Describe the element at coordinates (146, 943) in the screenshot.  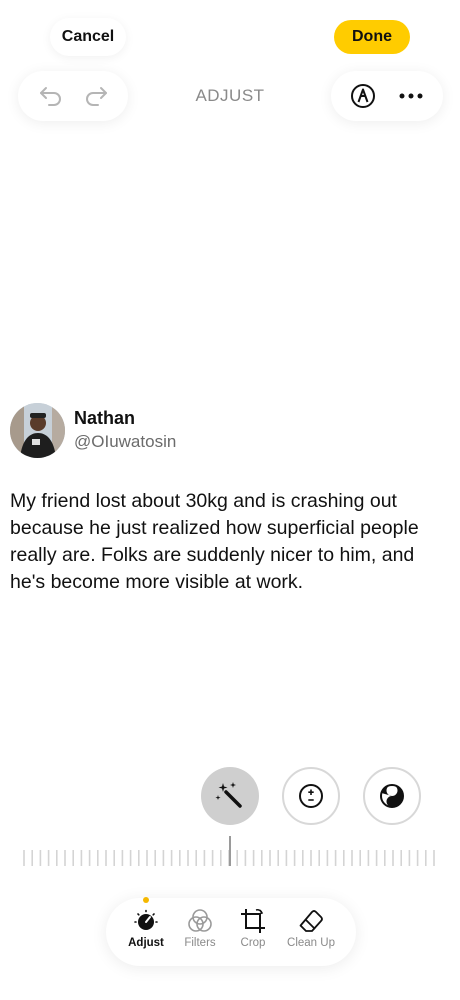
I see `tab-adjust-label: Adjust` at that location.